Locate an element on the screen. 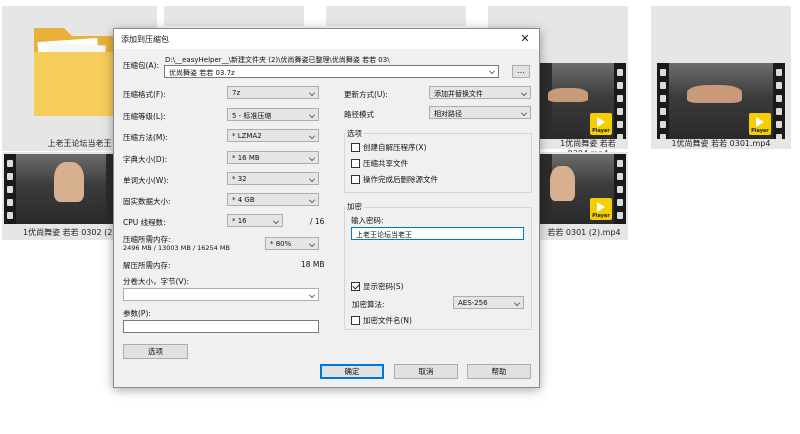 The height and width of the screenshot is (434, 800). options-group-title: 选项 is located at coordinates (354, 133).